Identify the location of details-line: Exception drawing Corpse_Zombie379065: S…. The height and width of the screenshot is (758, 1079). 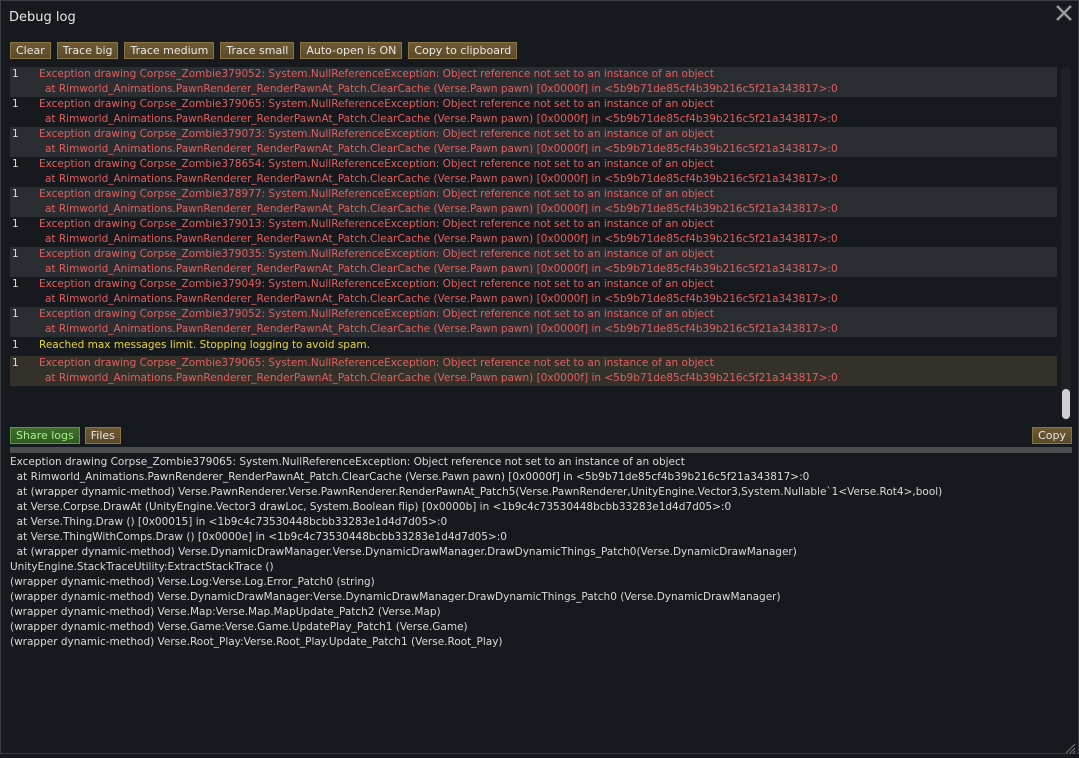
(347, 462).